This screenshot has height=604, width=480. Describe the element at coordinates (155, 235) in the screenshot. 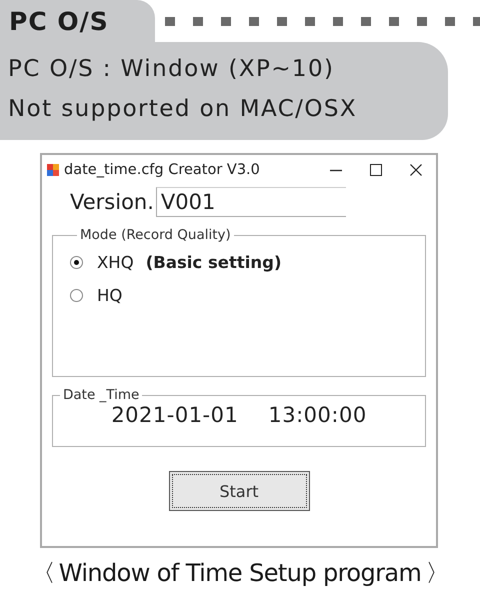

I see `group-label: Mode (Record Quality)` at that location.